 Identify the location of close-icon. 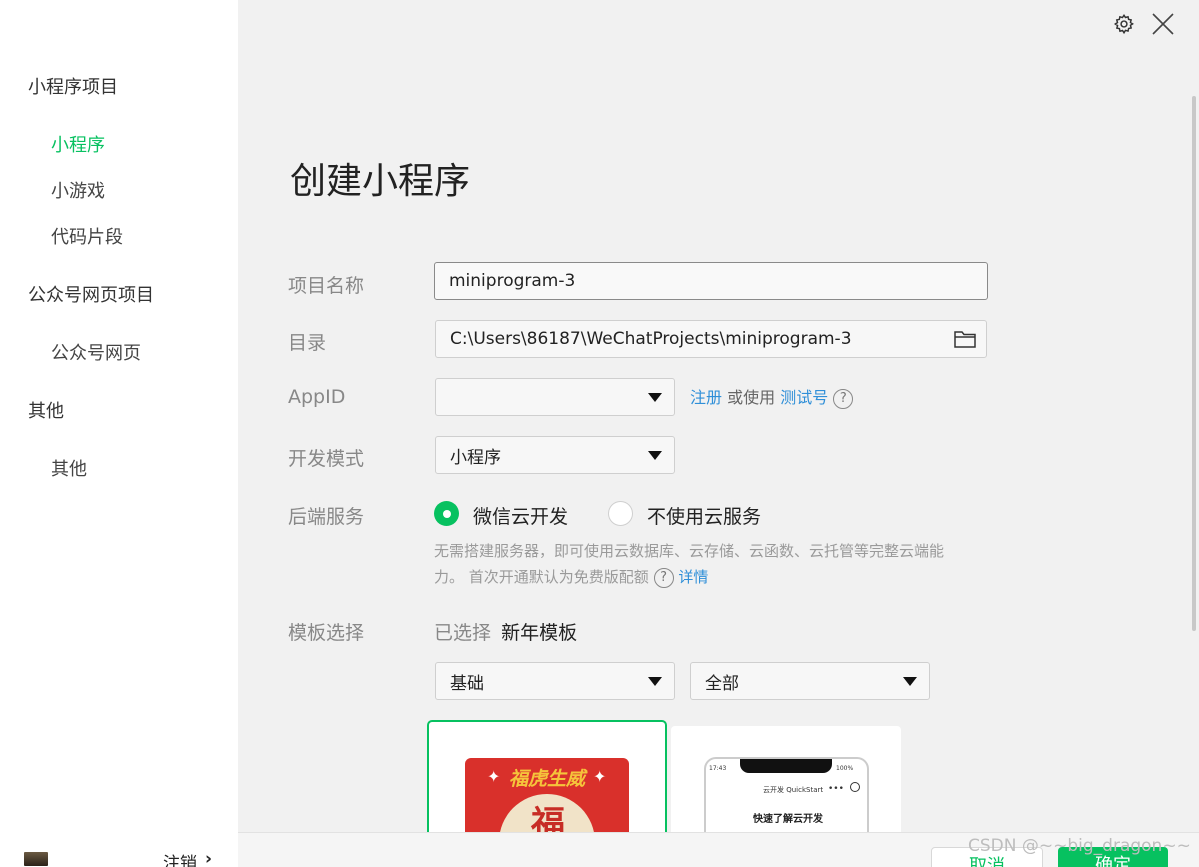
(1163, 24).